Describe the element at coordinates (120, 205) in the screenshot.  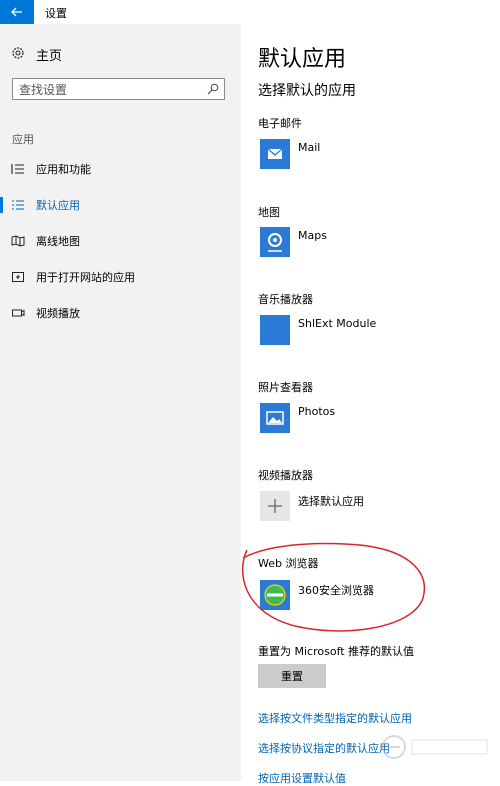
I see `sidebar-item-default-apps: 默认应用` at that location.